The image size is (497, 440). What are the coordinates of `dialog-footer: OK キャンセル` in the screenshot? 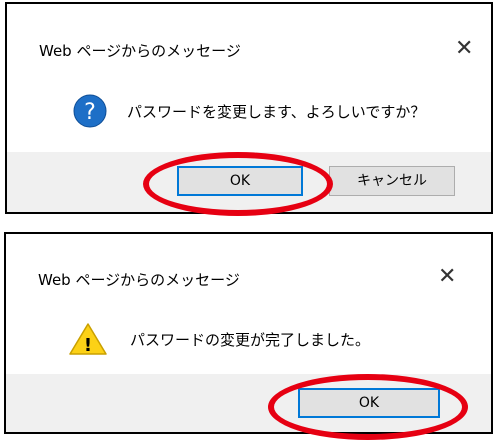 It's located at (249, 182).